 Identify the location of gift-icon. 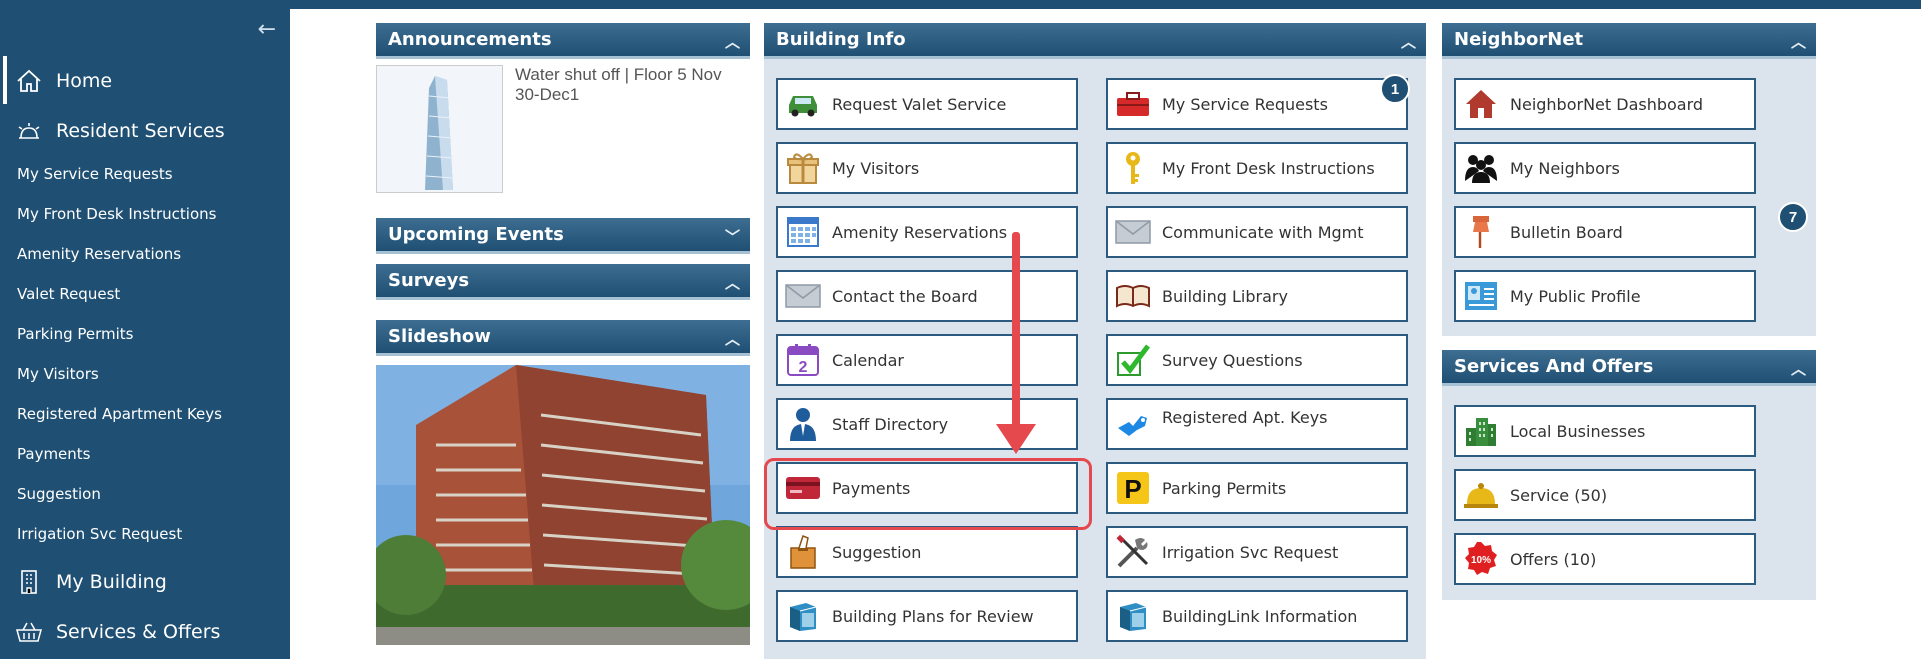
(803, 168).